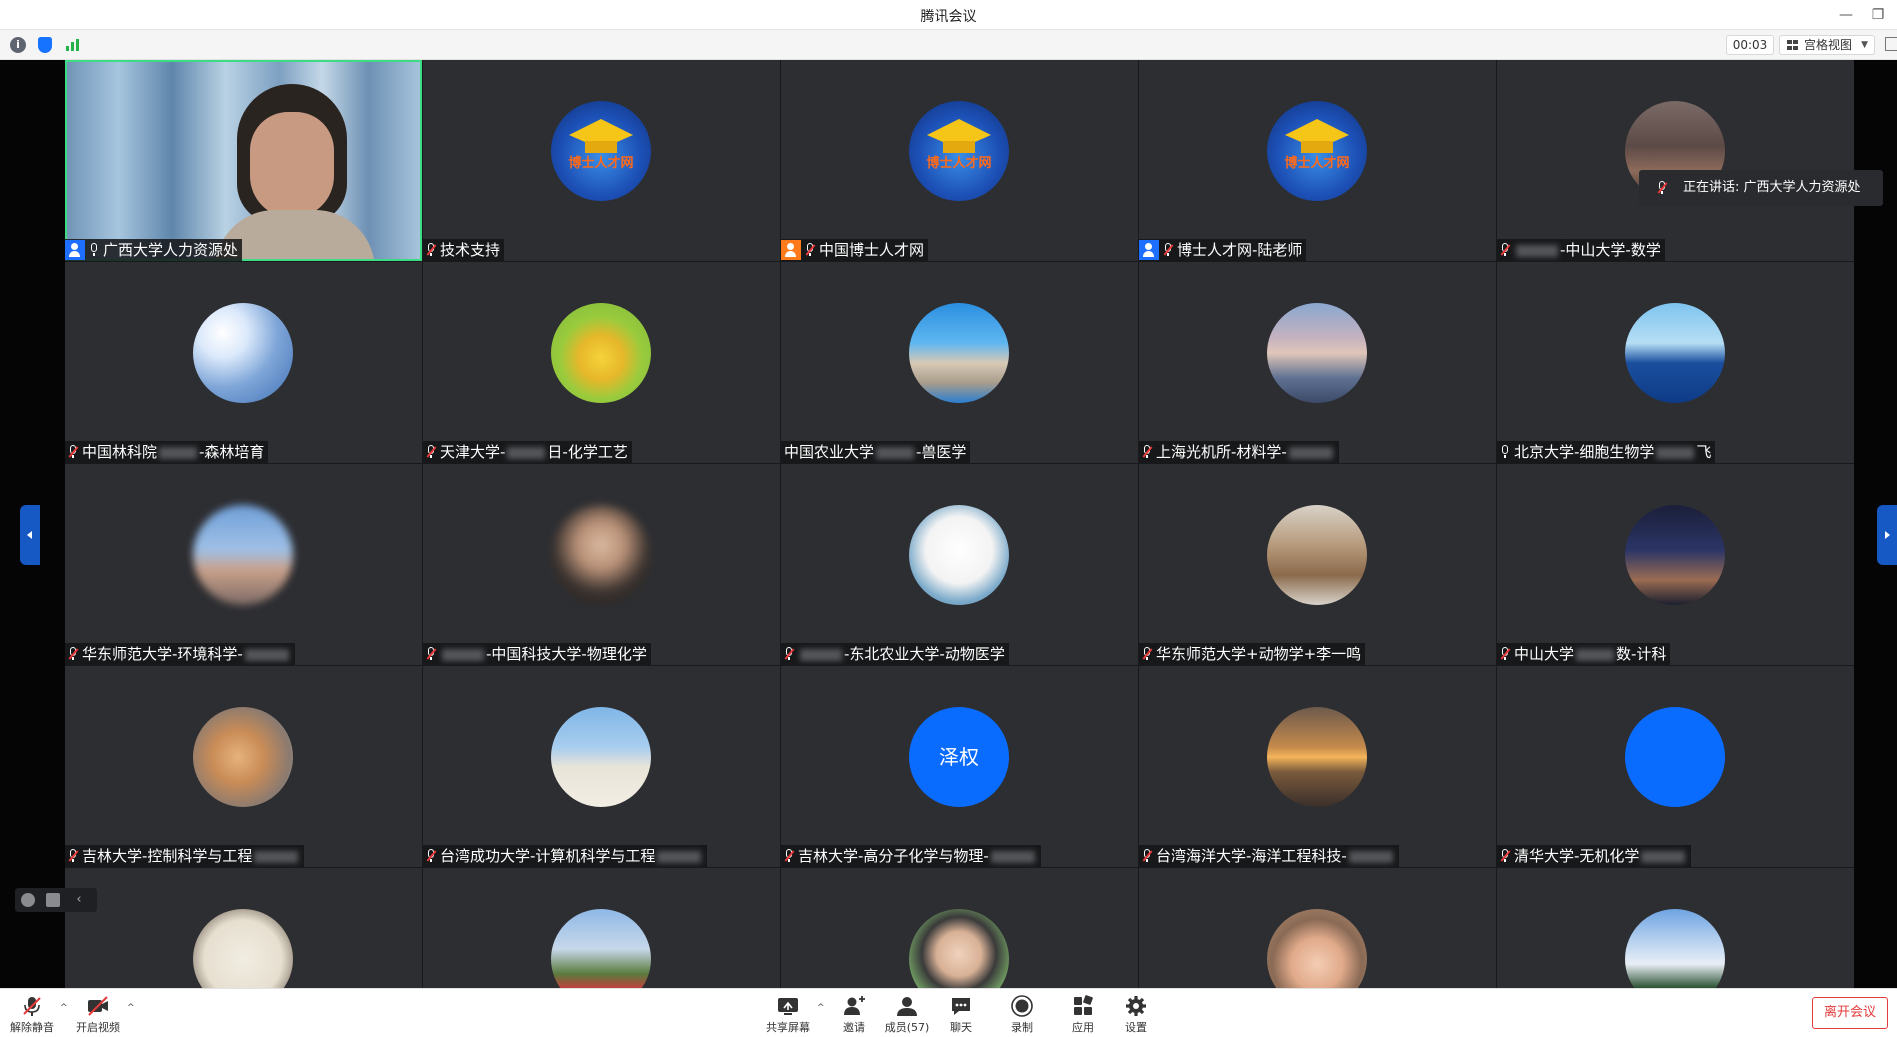 The width and height of the screenshot is (1897, 1037). What do you see at coordinates (1675, 948) in the screenshot?
I see `mountain-photo-avatar` at bounding box center [1675, 948].